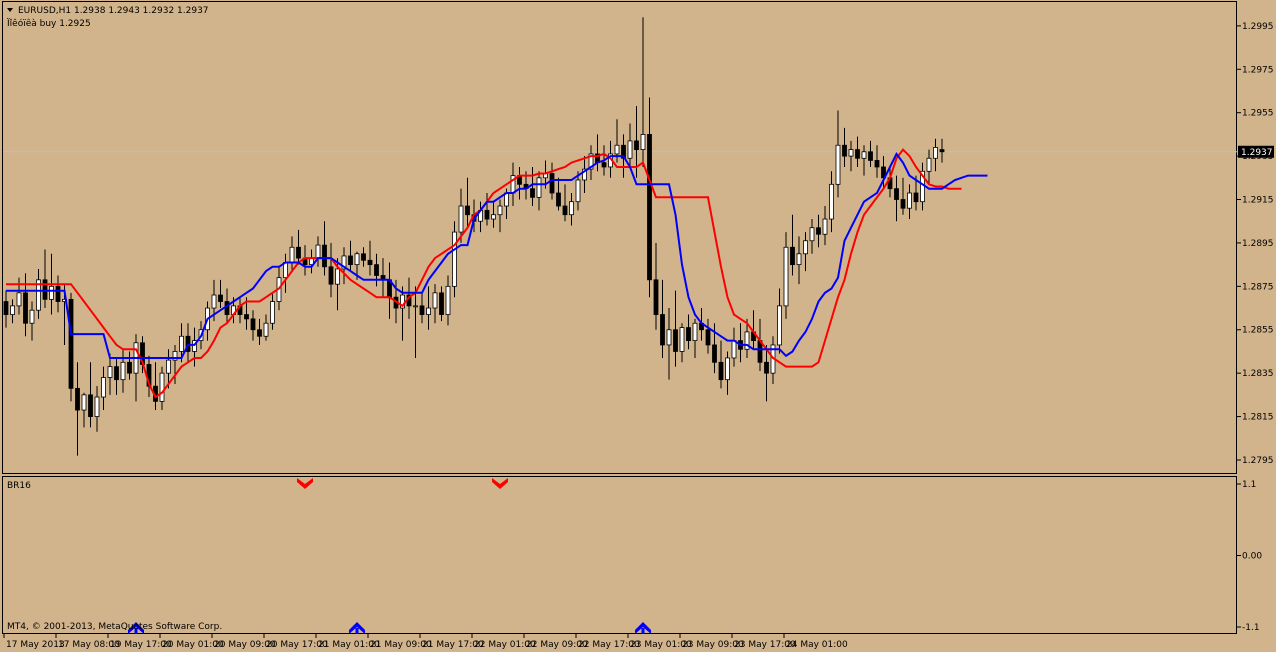 The height and width of the screenshot is (652, 1276). What do you see at coordinates (49, 23) in the screenshot?
I see `indicator-info-text: Ïîêóïêà buy 1.2925` at bounding box center [49, 23].